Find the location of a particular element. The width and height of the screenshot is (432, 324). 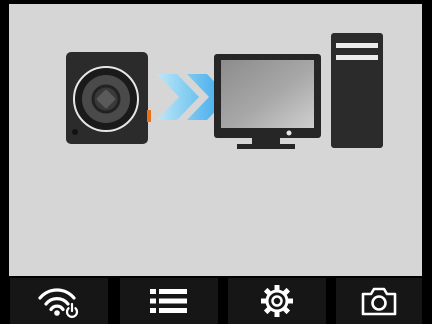

camera-mode-button is located at coordinates (379, 301).